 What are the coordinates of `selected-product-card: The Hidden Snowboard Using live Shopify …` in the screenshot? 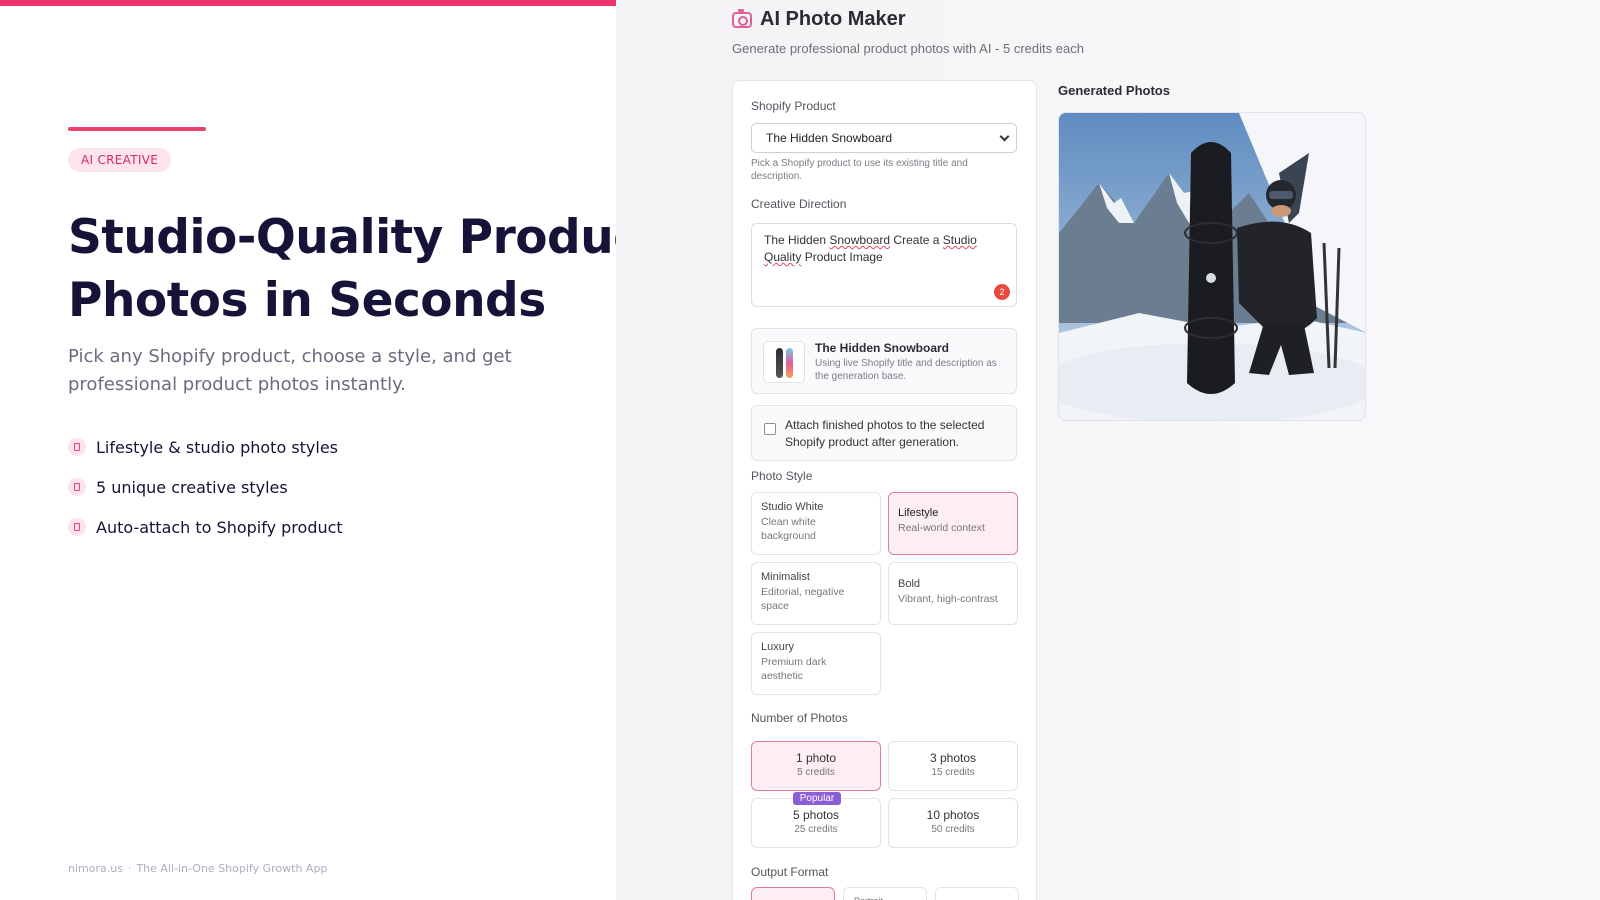 It's located at (884, 361).